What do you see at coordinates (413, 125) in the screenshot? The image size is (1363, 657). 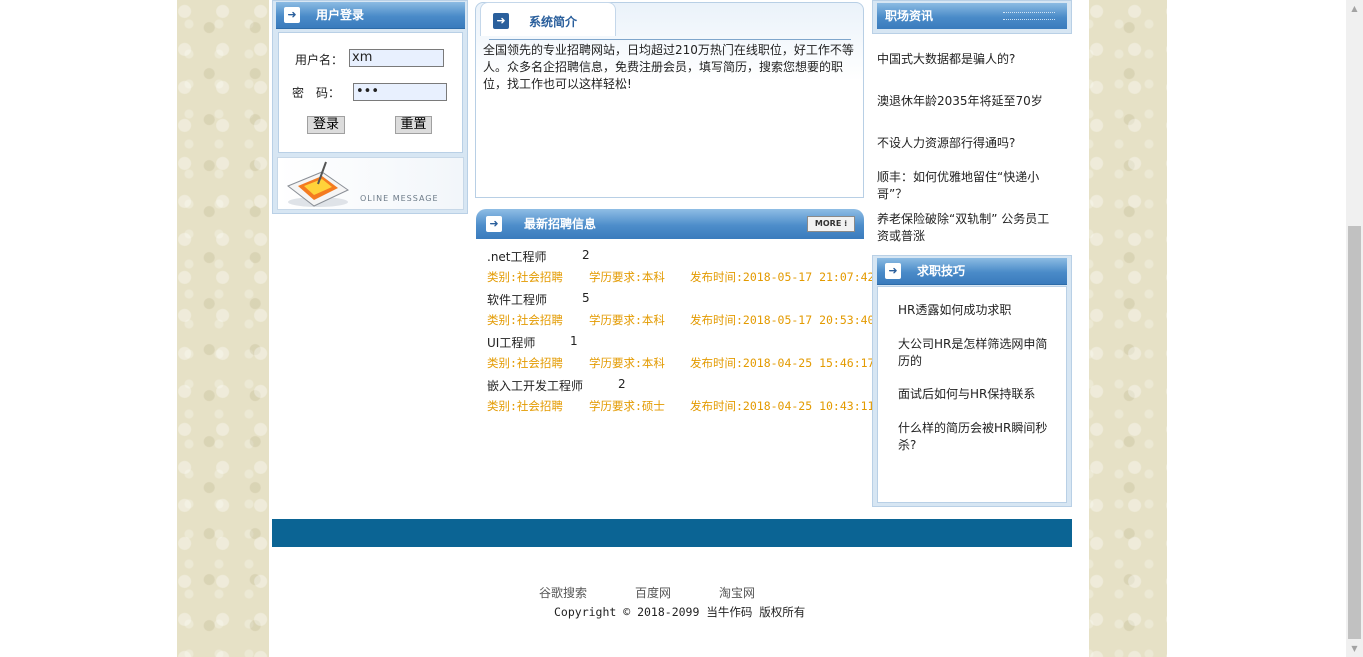 I see `reset-button: 重置` at bounding box center [413, 125].